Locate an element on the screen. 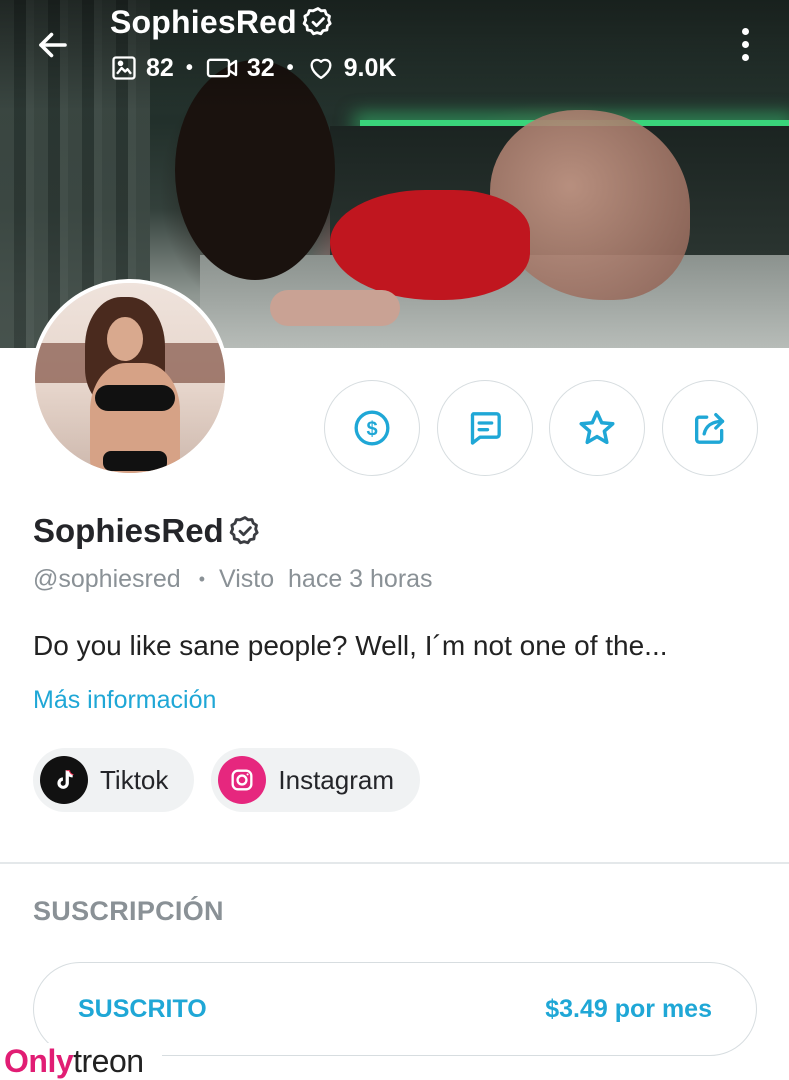  subscription-button: SUSCRITO $3.49 por mes is located at coordinates (395, 1009).